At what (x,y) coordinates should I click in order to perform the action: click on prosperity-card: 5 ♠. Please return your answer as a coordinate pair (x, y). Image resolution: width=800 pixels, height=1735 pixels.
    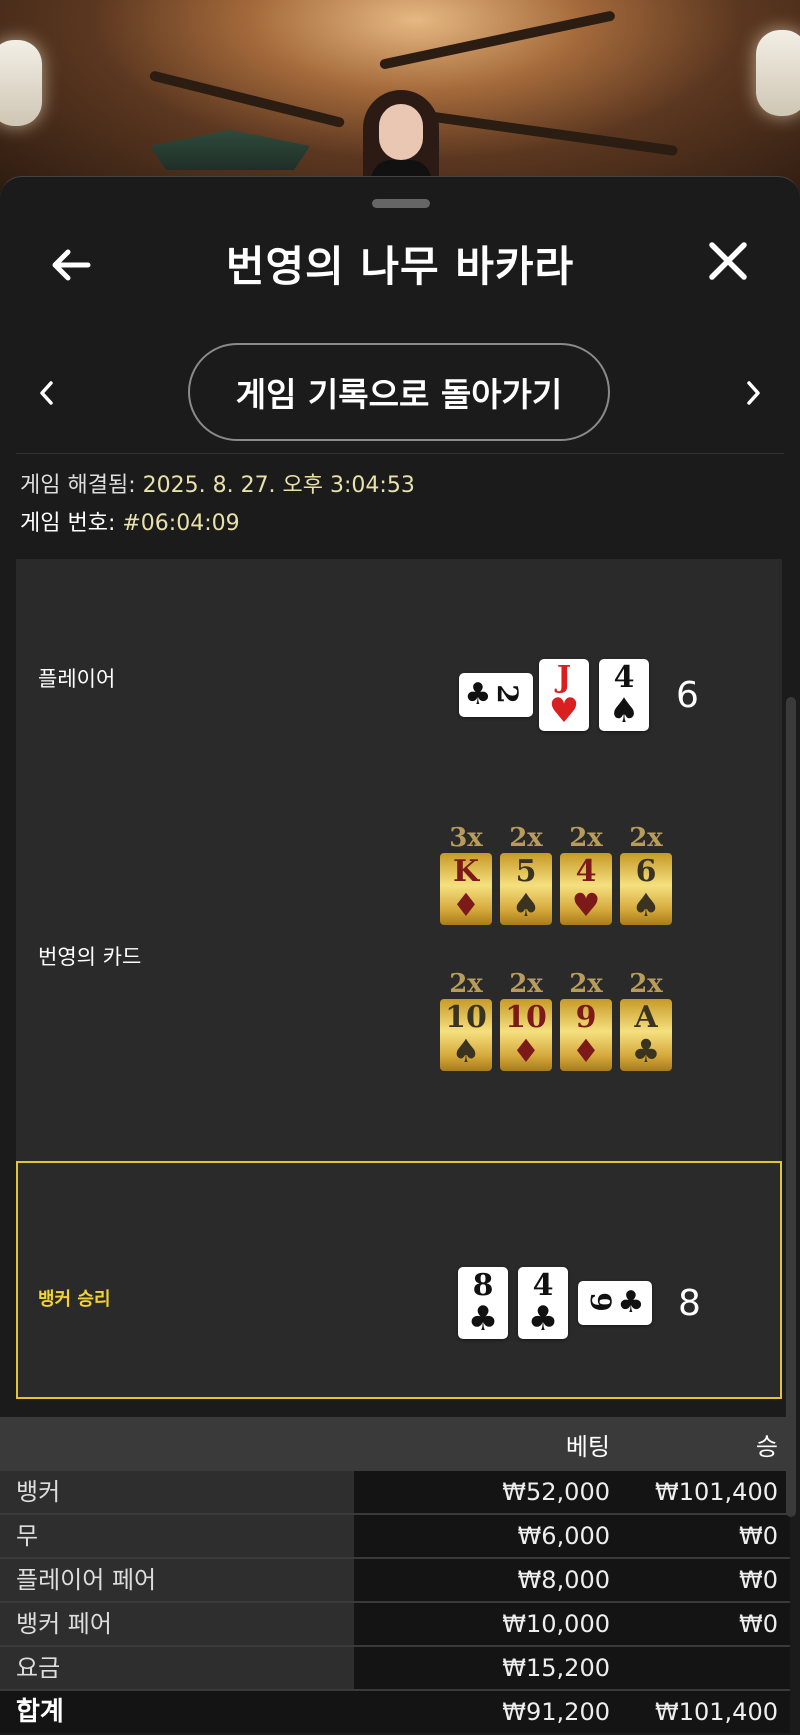
    Looking at the image, I should click on (526, 889).